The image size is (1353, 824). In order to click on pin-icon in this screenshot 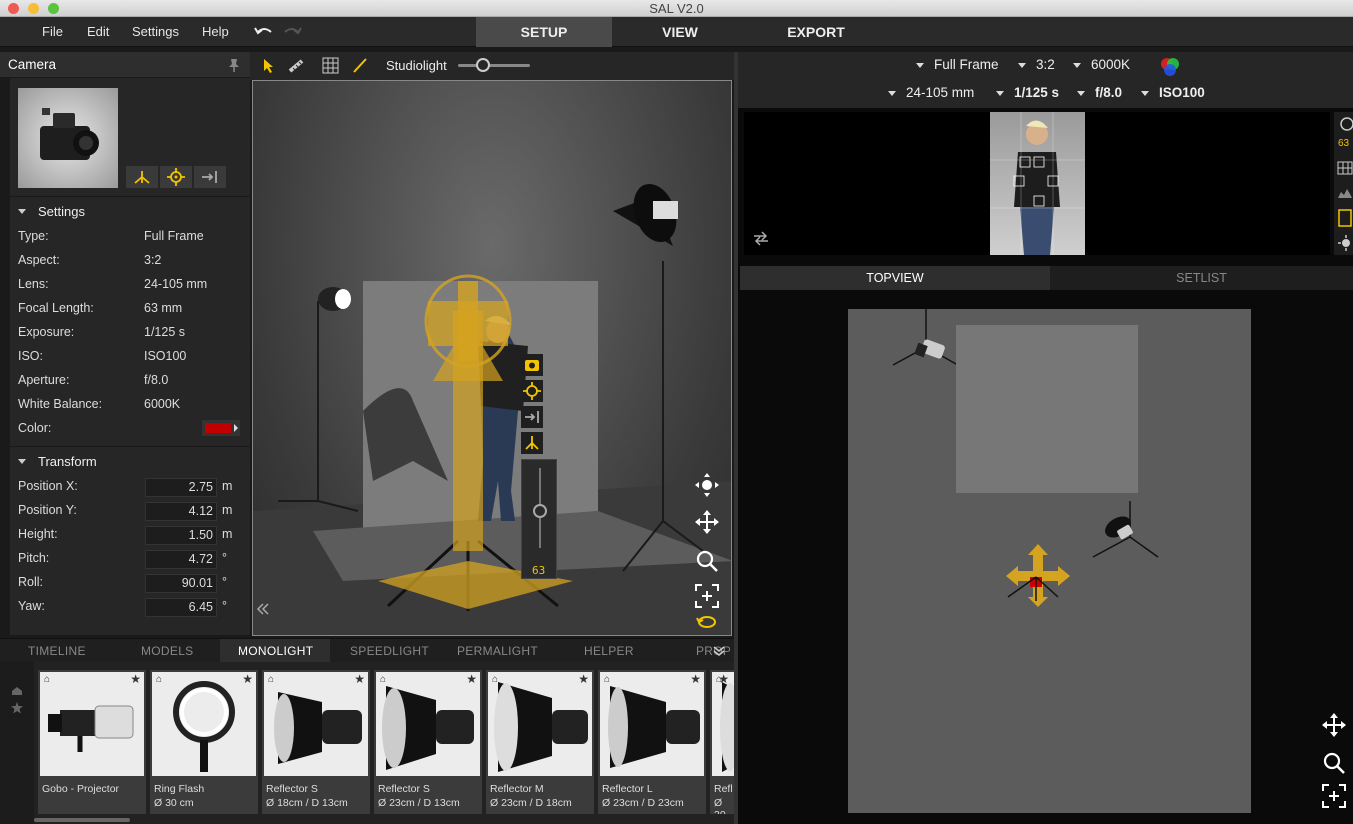, I will do `click(234, 65)`.